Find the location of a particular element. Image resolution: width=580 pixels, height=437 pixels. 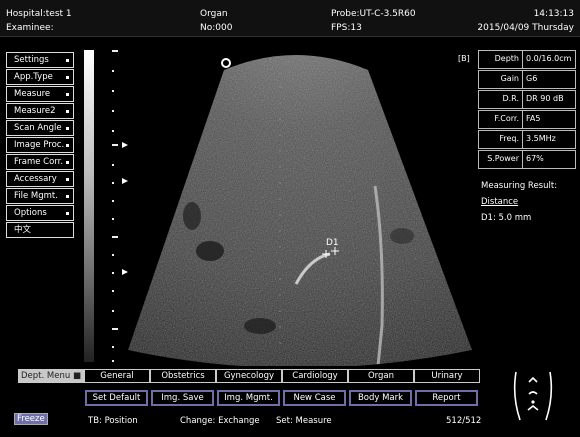

menu-item-chinese: 中文 is located at coordinates (40, 230).